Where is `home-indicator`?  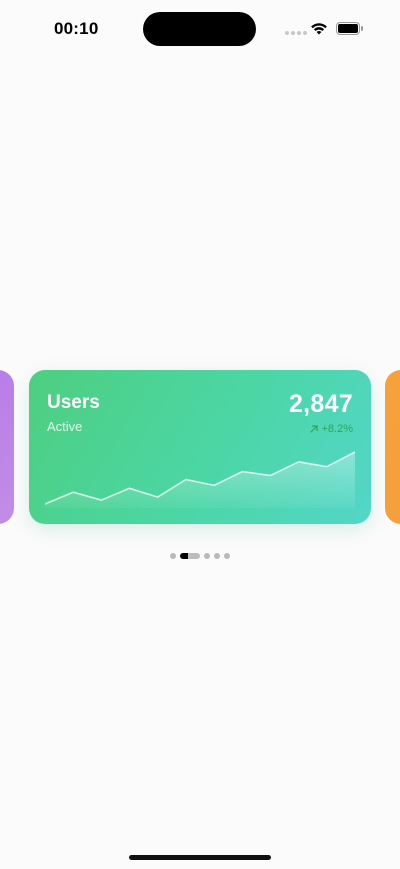 home-indicator is located at coordinates (200, 857).